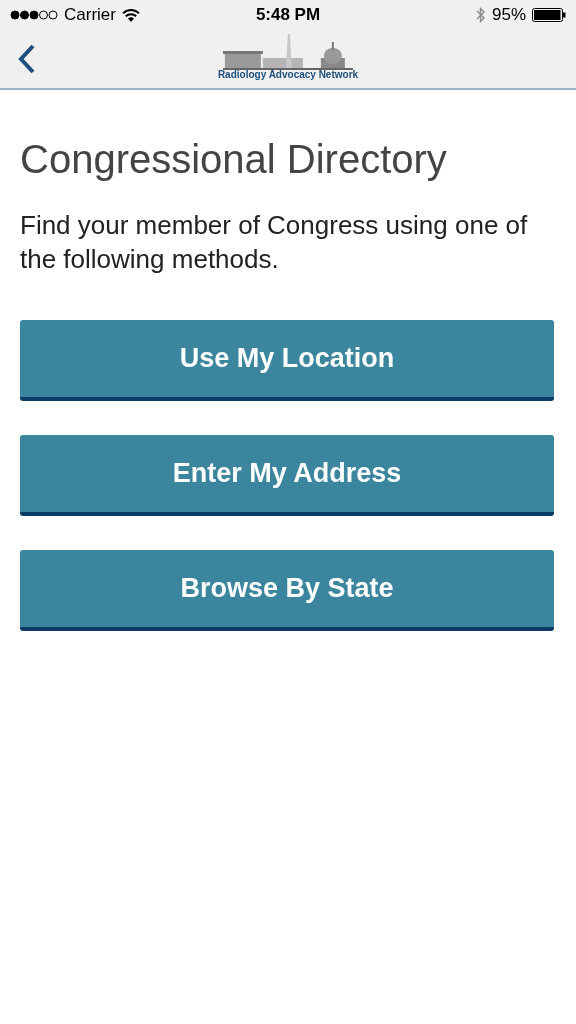  What do you see at coordinates (34, 15) in the screenshot?
I see `signal-icon` at bounding box center [34, 15].